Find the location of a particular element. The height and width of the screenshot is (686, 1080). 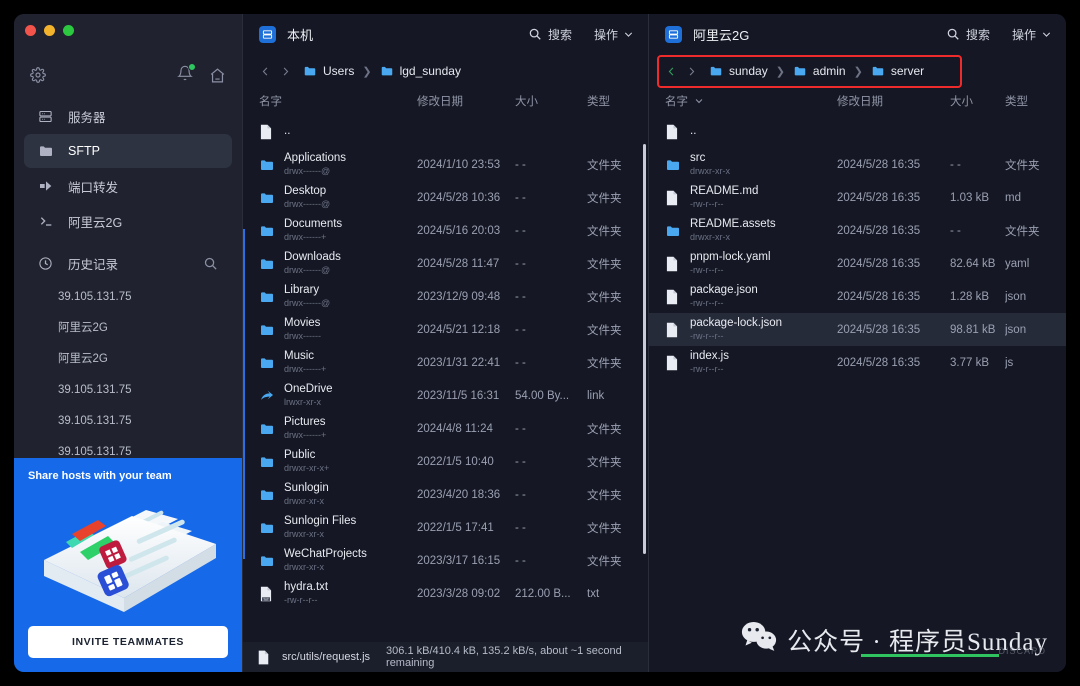

table-row: Desktop drwx------@ 2024/5/28 10:36 - - 文件夹 is located at coordinates (445, 197).